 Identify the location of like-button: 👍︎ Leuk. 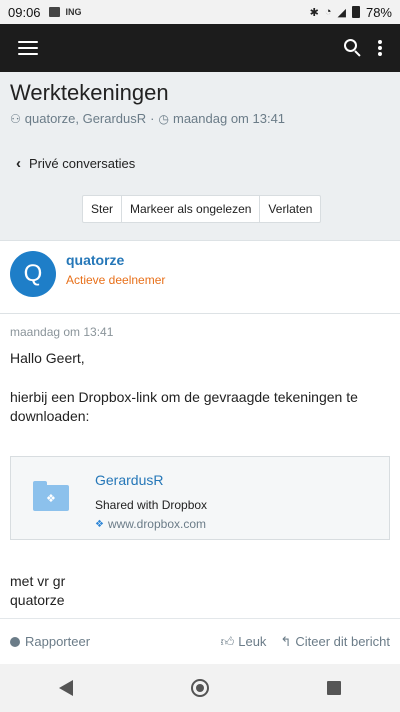
(244, 642).